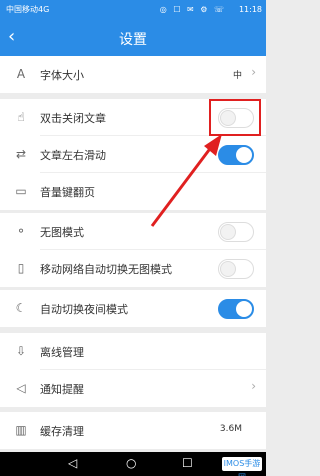 The height and width of the screenshot is (476, 320). I want to click on setting-row-no-image: ⚬ 无图模式, so click(133, 231).